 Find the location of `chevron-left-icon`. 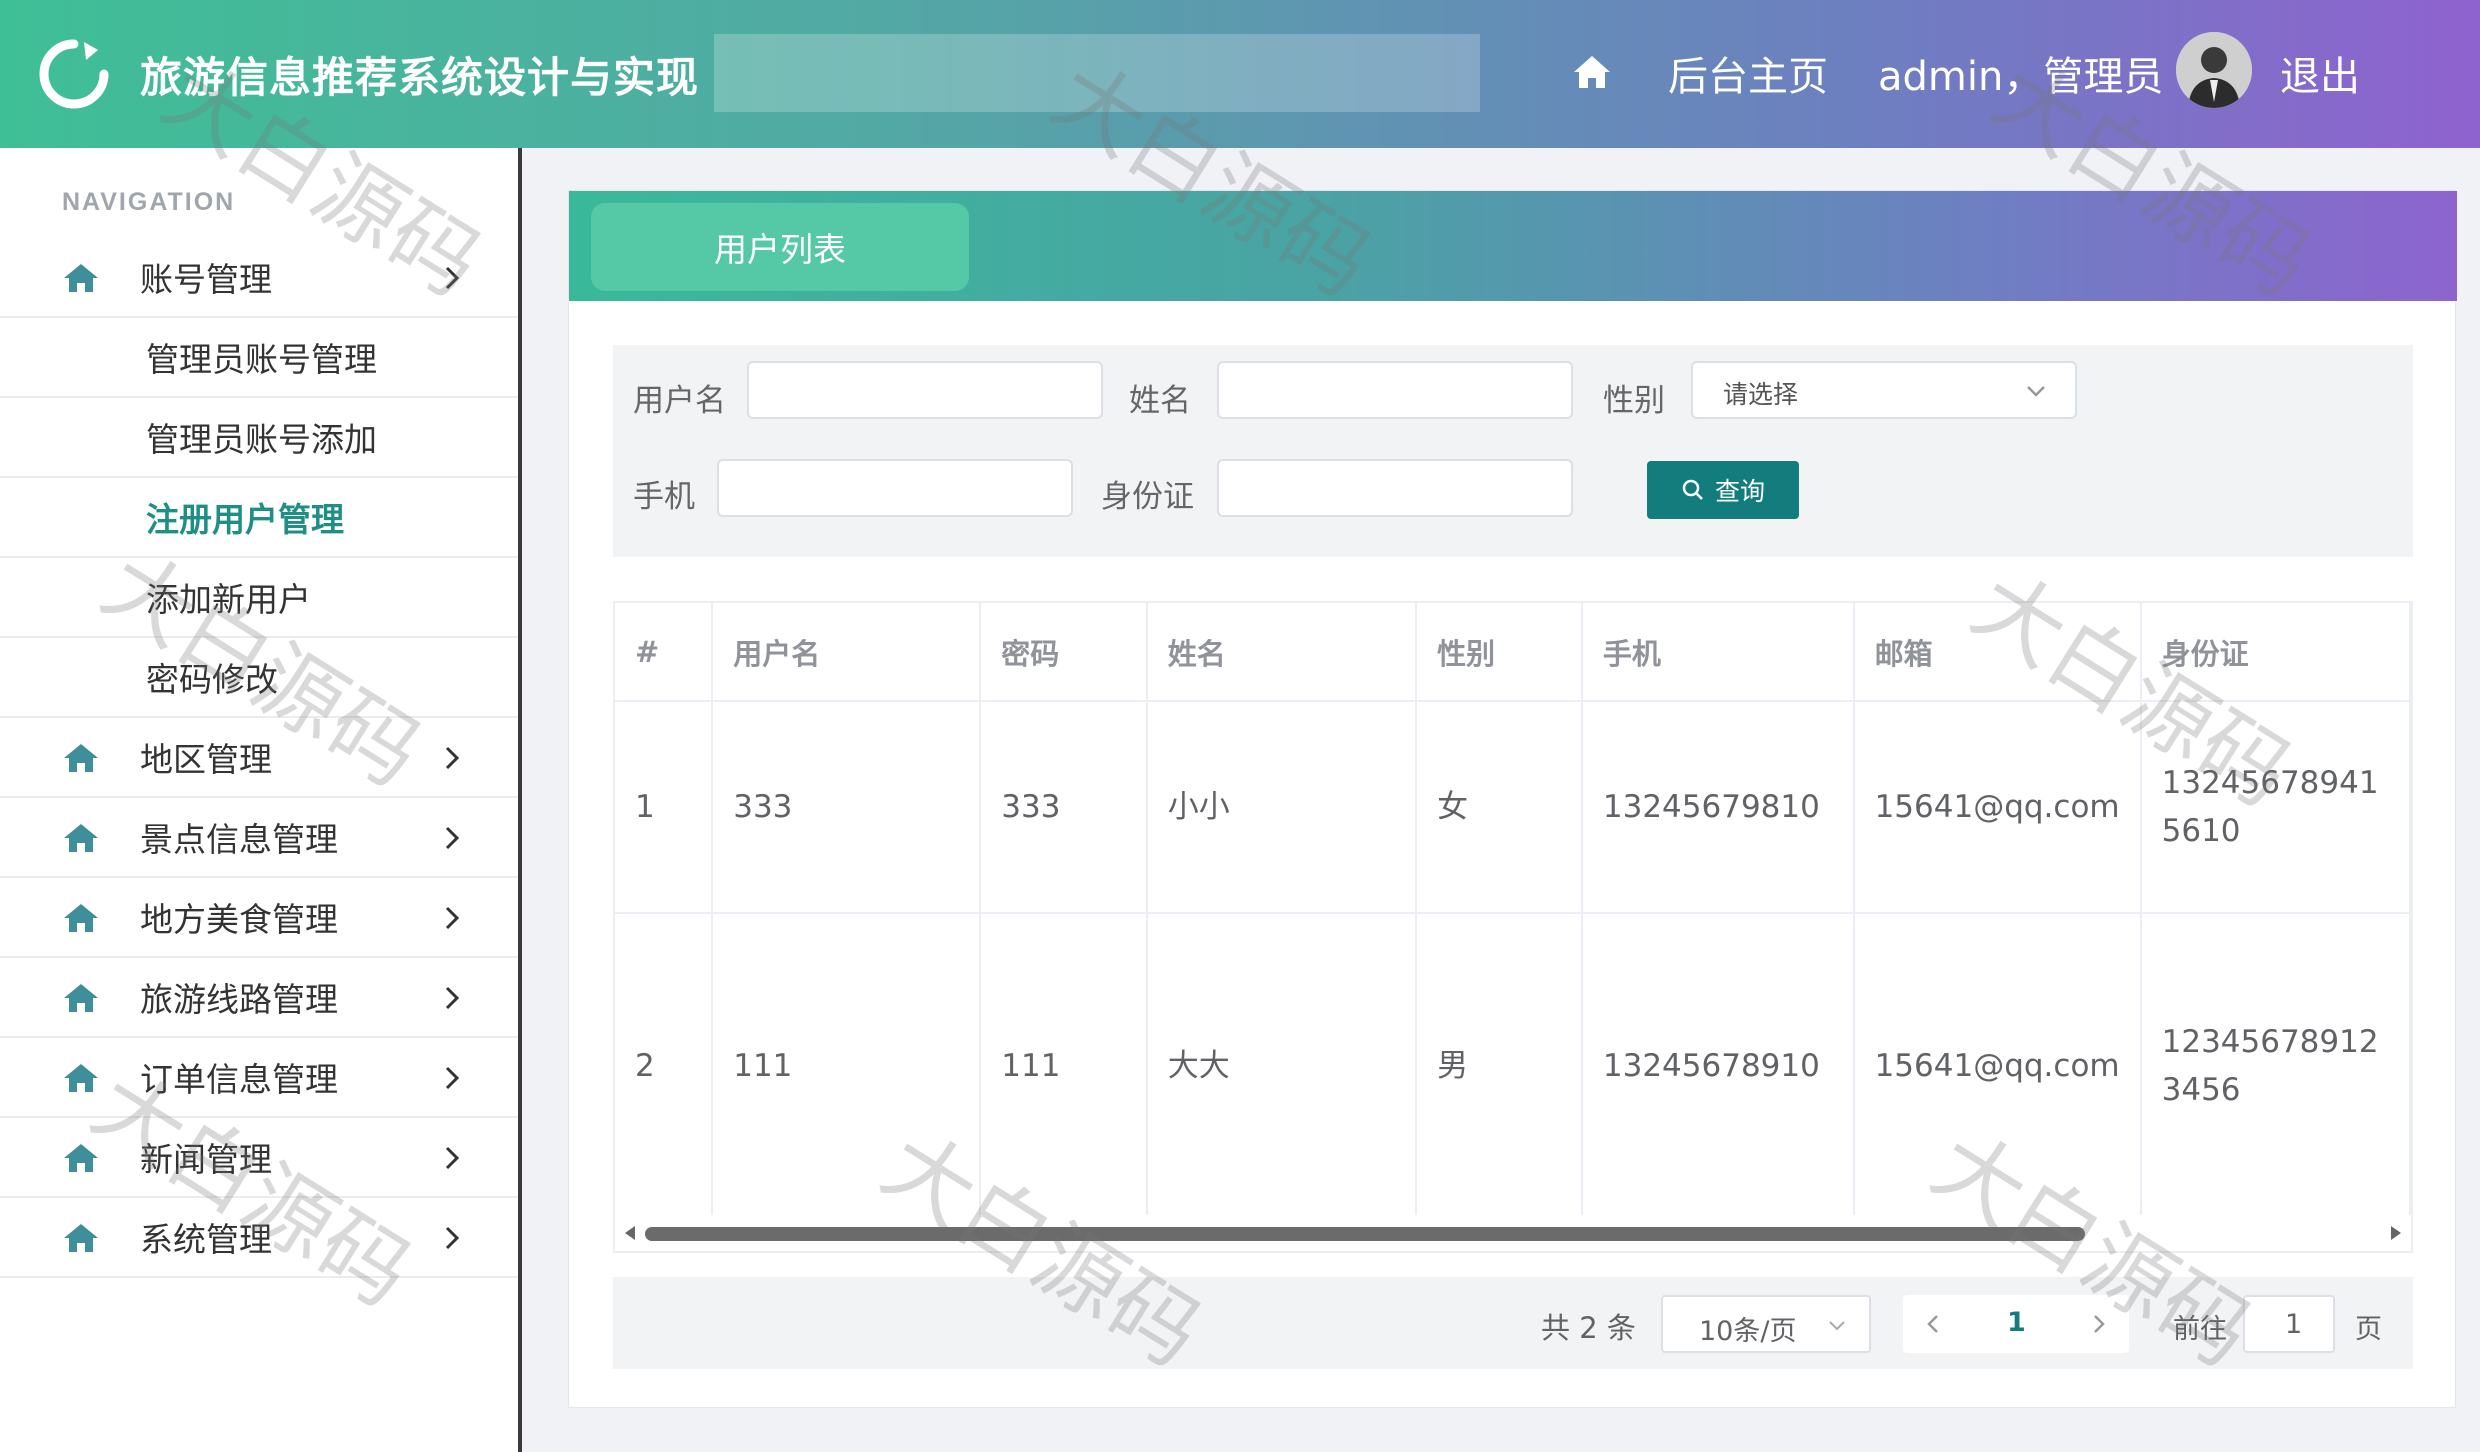

chevron-left-icon is located at coordinates (1933, 1324).